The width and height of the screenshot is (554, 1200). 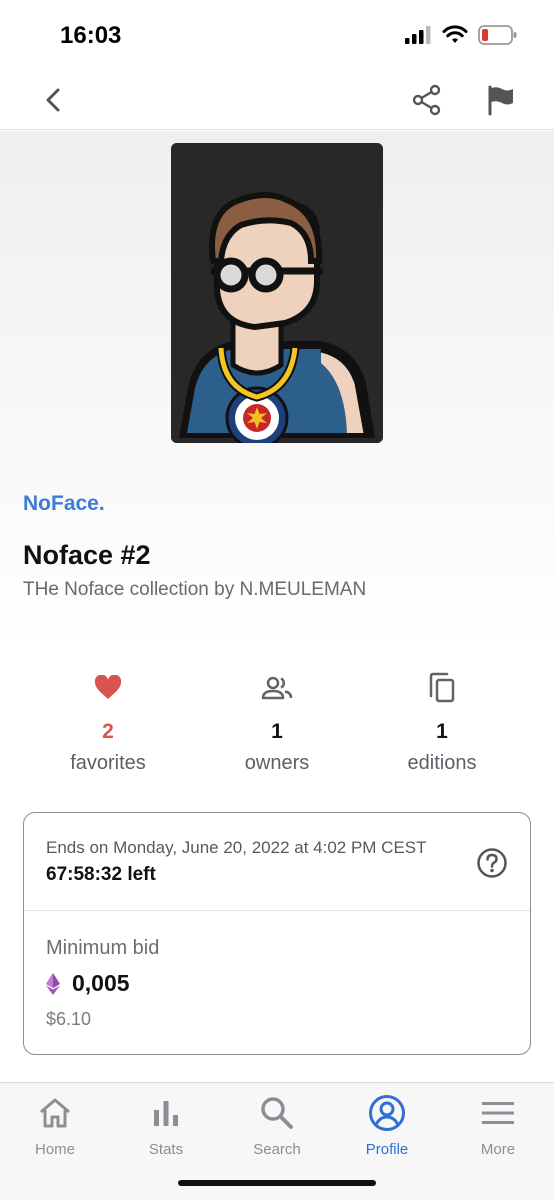 What do you see at coordinates (87, 555) in the screenshot?
I see `nft-title: Noface #2` at bounding box center [87, 555].